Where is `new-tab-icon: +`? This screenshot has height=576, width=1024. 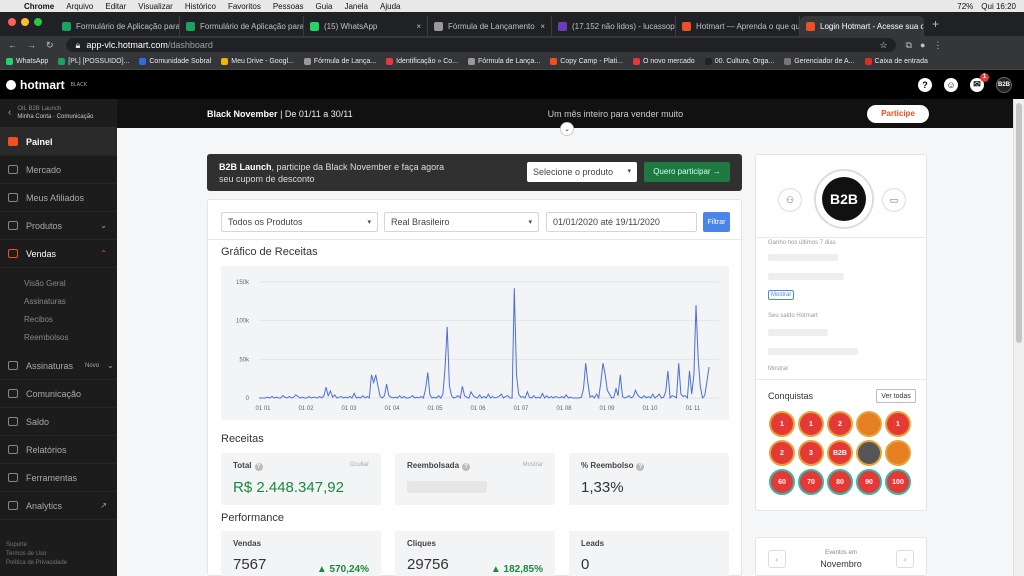
new-tab-icon: + is located at coordinates (935, 24).